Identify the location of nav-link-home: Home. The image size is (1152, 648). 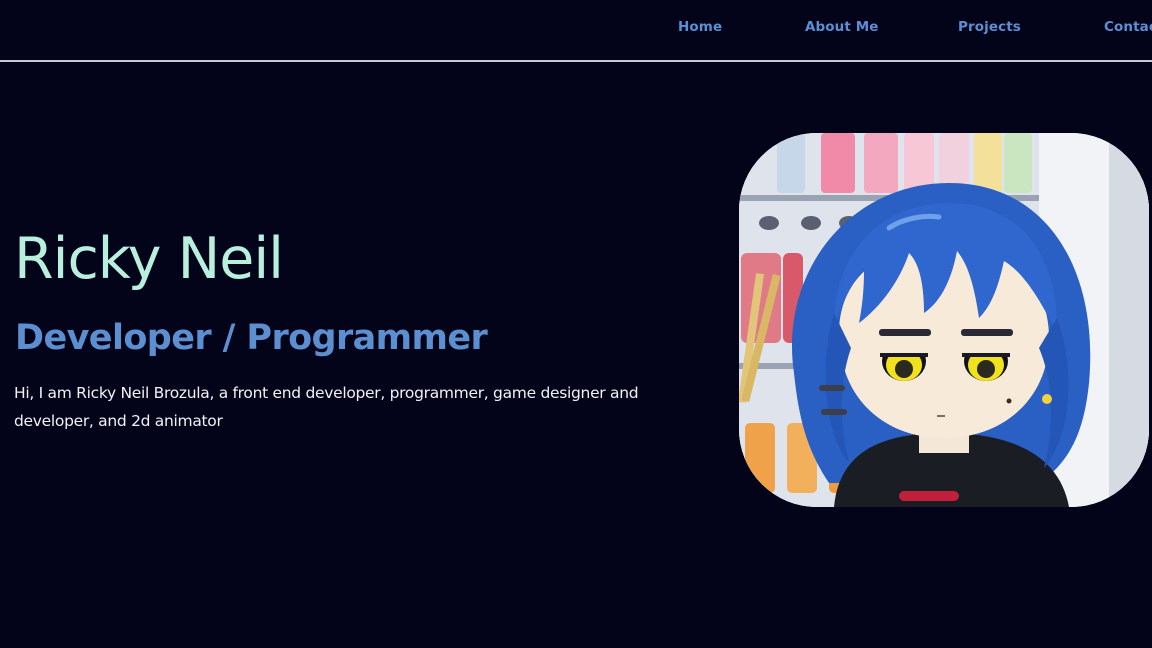
(700, 27).